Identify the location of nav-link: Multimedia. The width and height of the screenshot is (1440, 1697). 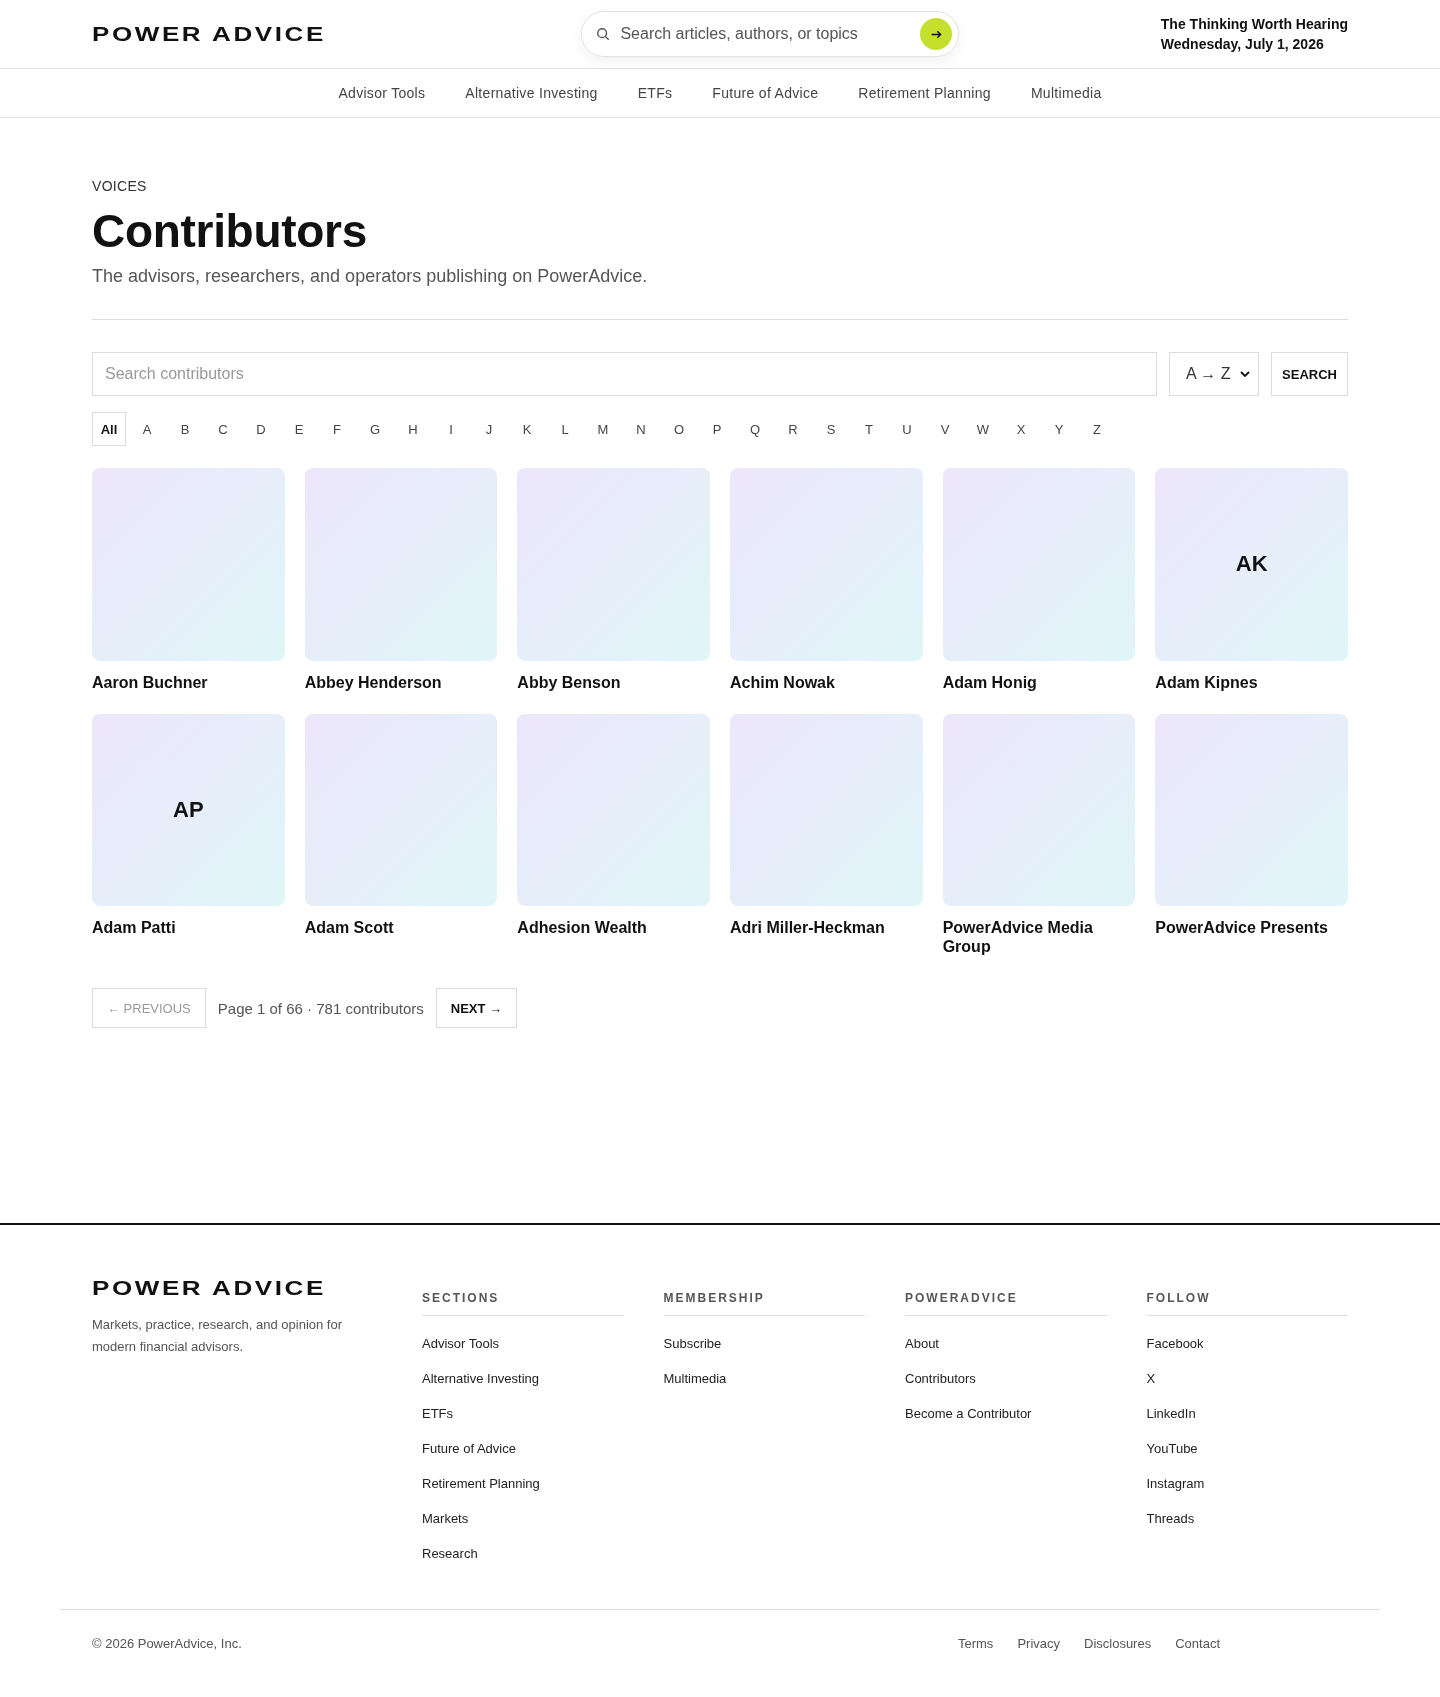
(1066, 93).